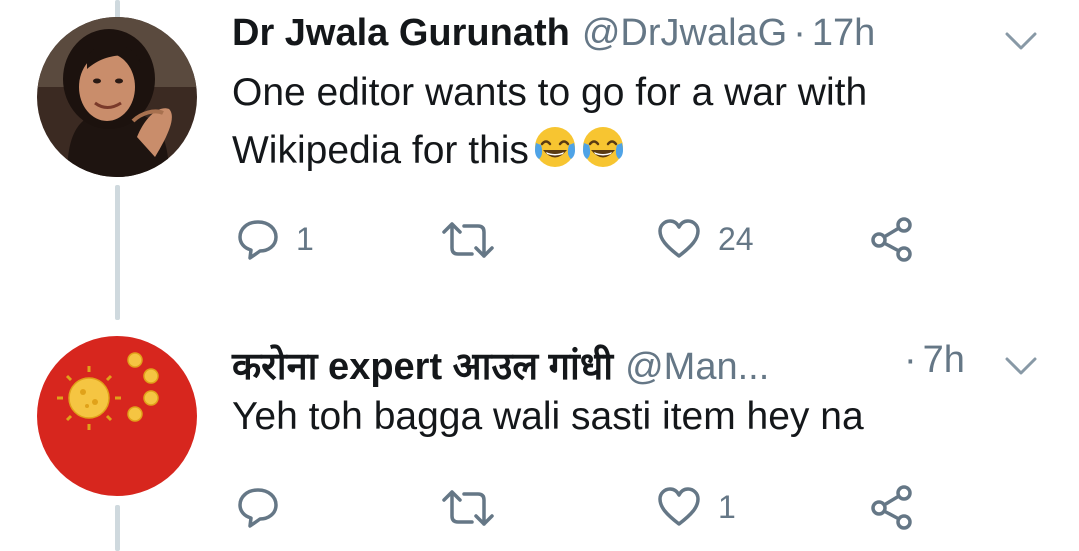 The width and height of the screenshot is (1079, 551). I want to click on reply-button, so click(266, 507).